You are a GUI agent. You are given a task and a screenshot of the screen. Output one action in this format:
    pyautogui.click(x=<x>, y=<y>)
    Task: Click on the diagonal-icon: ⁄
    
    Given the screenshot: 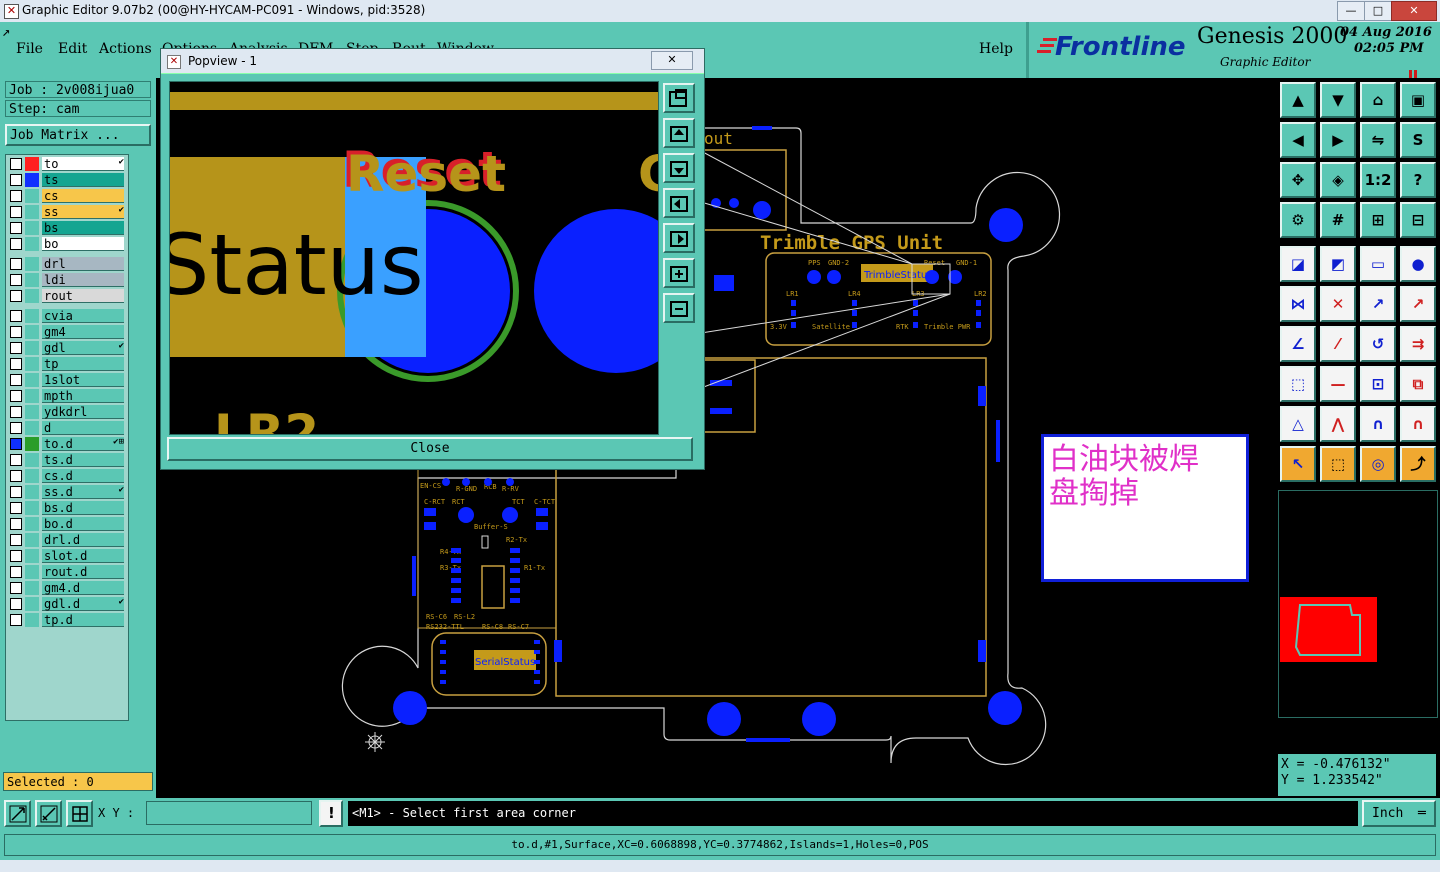 What is the action you would take?
    pyautogui.click(x=1338, y=344)
    